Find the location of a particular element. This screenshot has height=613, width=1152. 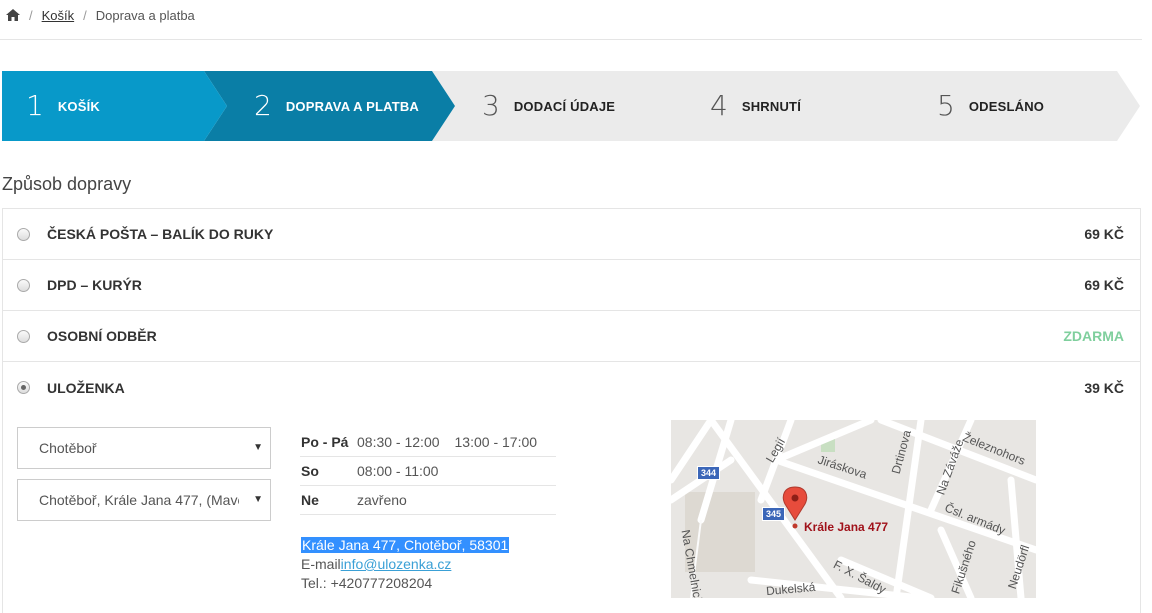

step-label: DOPRAVA A PLATBA is located at coordinates (352, 106).